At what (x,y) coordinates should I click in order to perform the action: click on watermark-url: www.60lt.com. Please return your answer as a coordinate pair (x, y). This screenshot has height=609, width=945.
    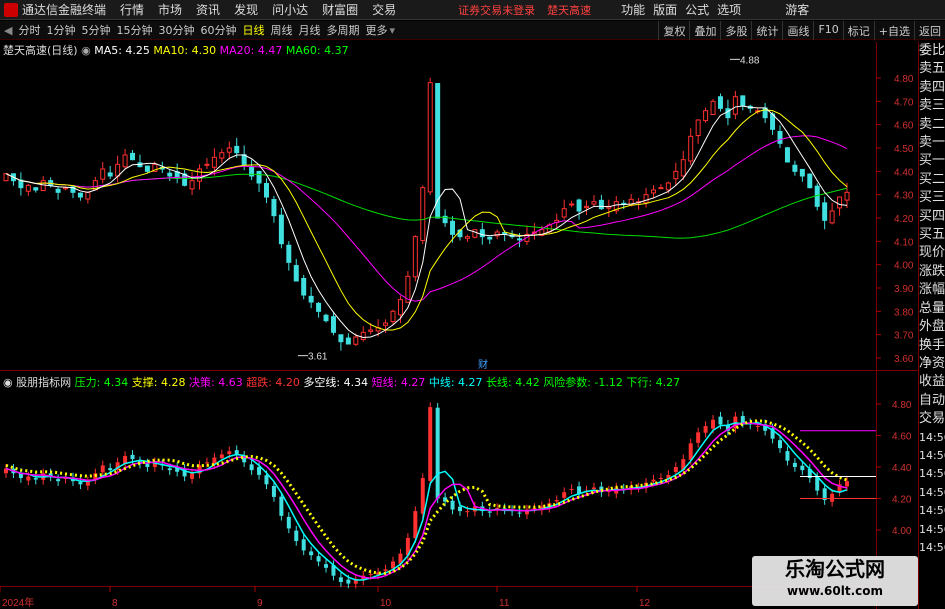
    Looking at the image, I should click on (835, 591).